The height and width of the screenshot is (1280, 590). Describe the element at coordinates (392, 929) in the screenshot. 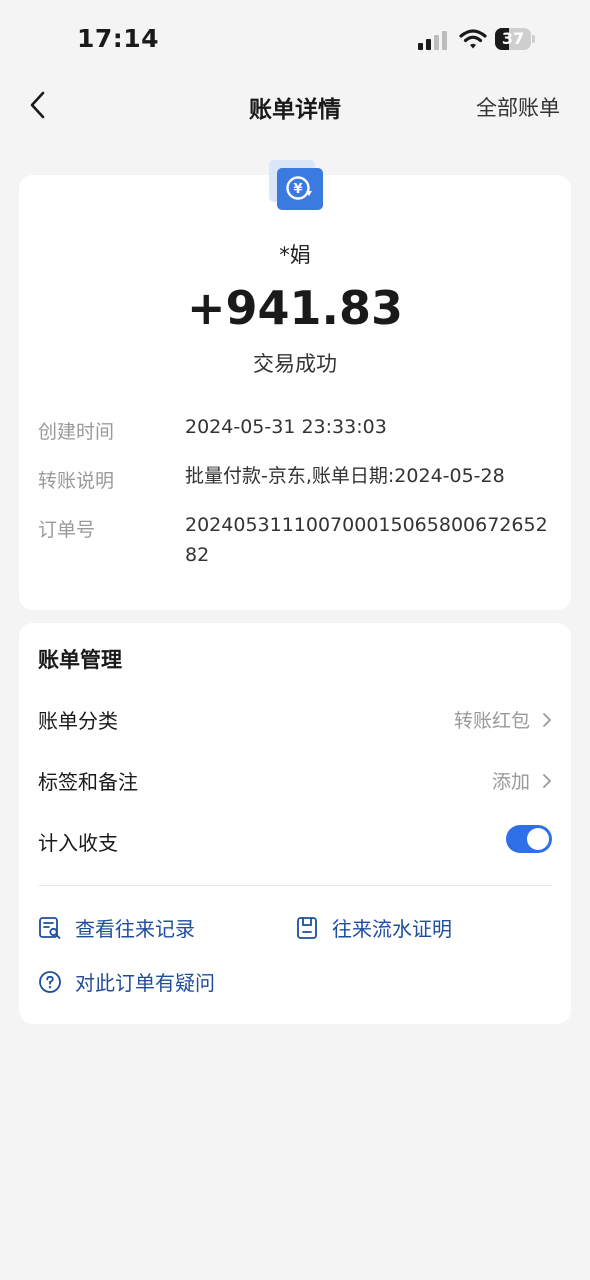

I see `transaction-proof-label: 往来流水证明` at that location.